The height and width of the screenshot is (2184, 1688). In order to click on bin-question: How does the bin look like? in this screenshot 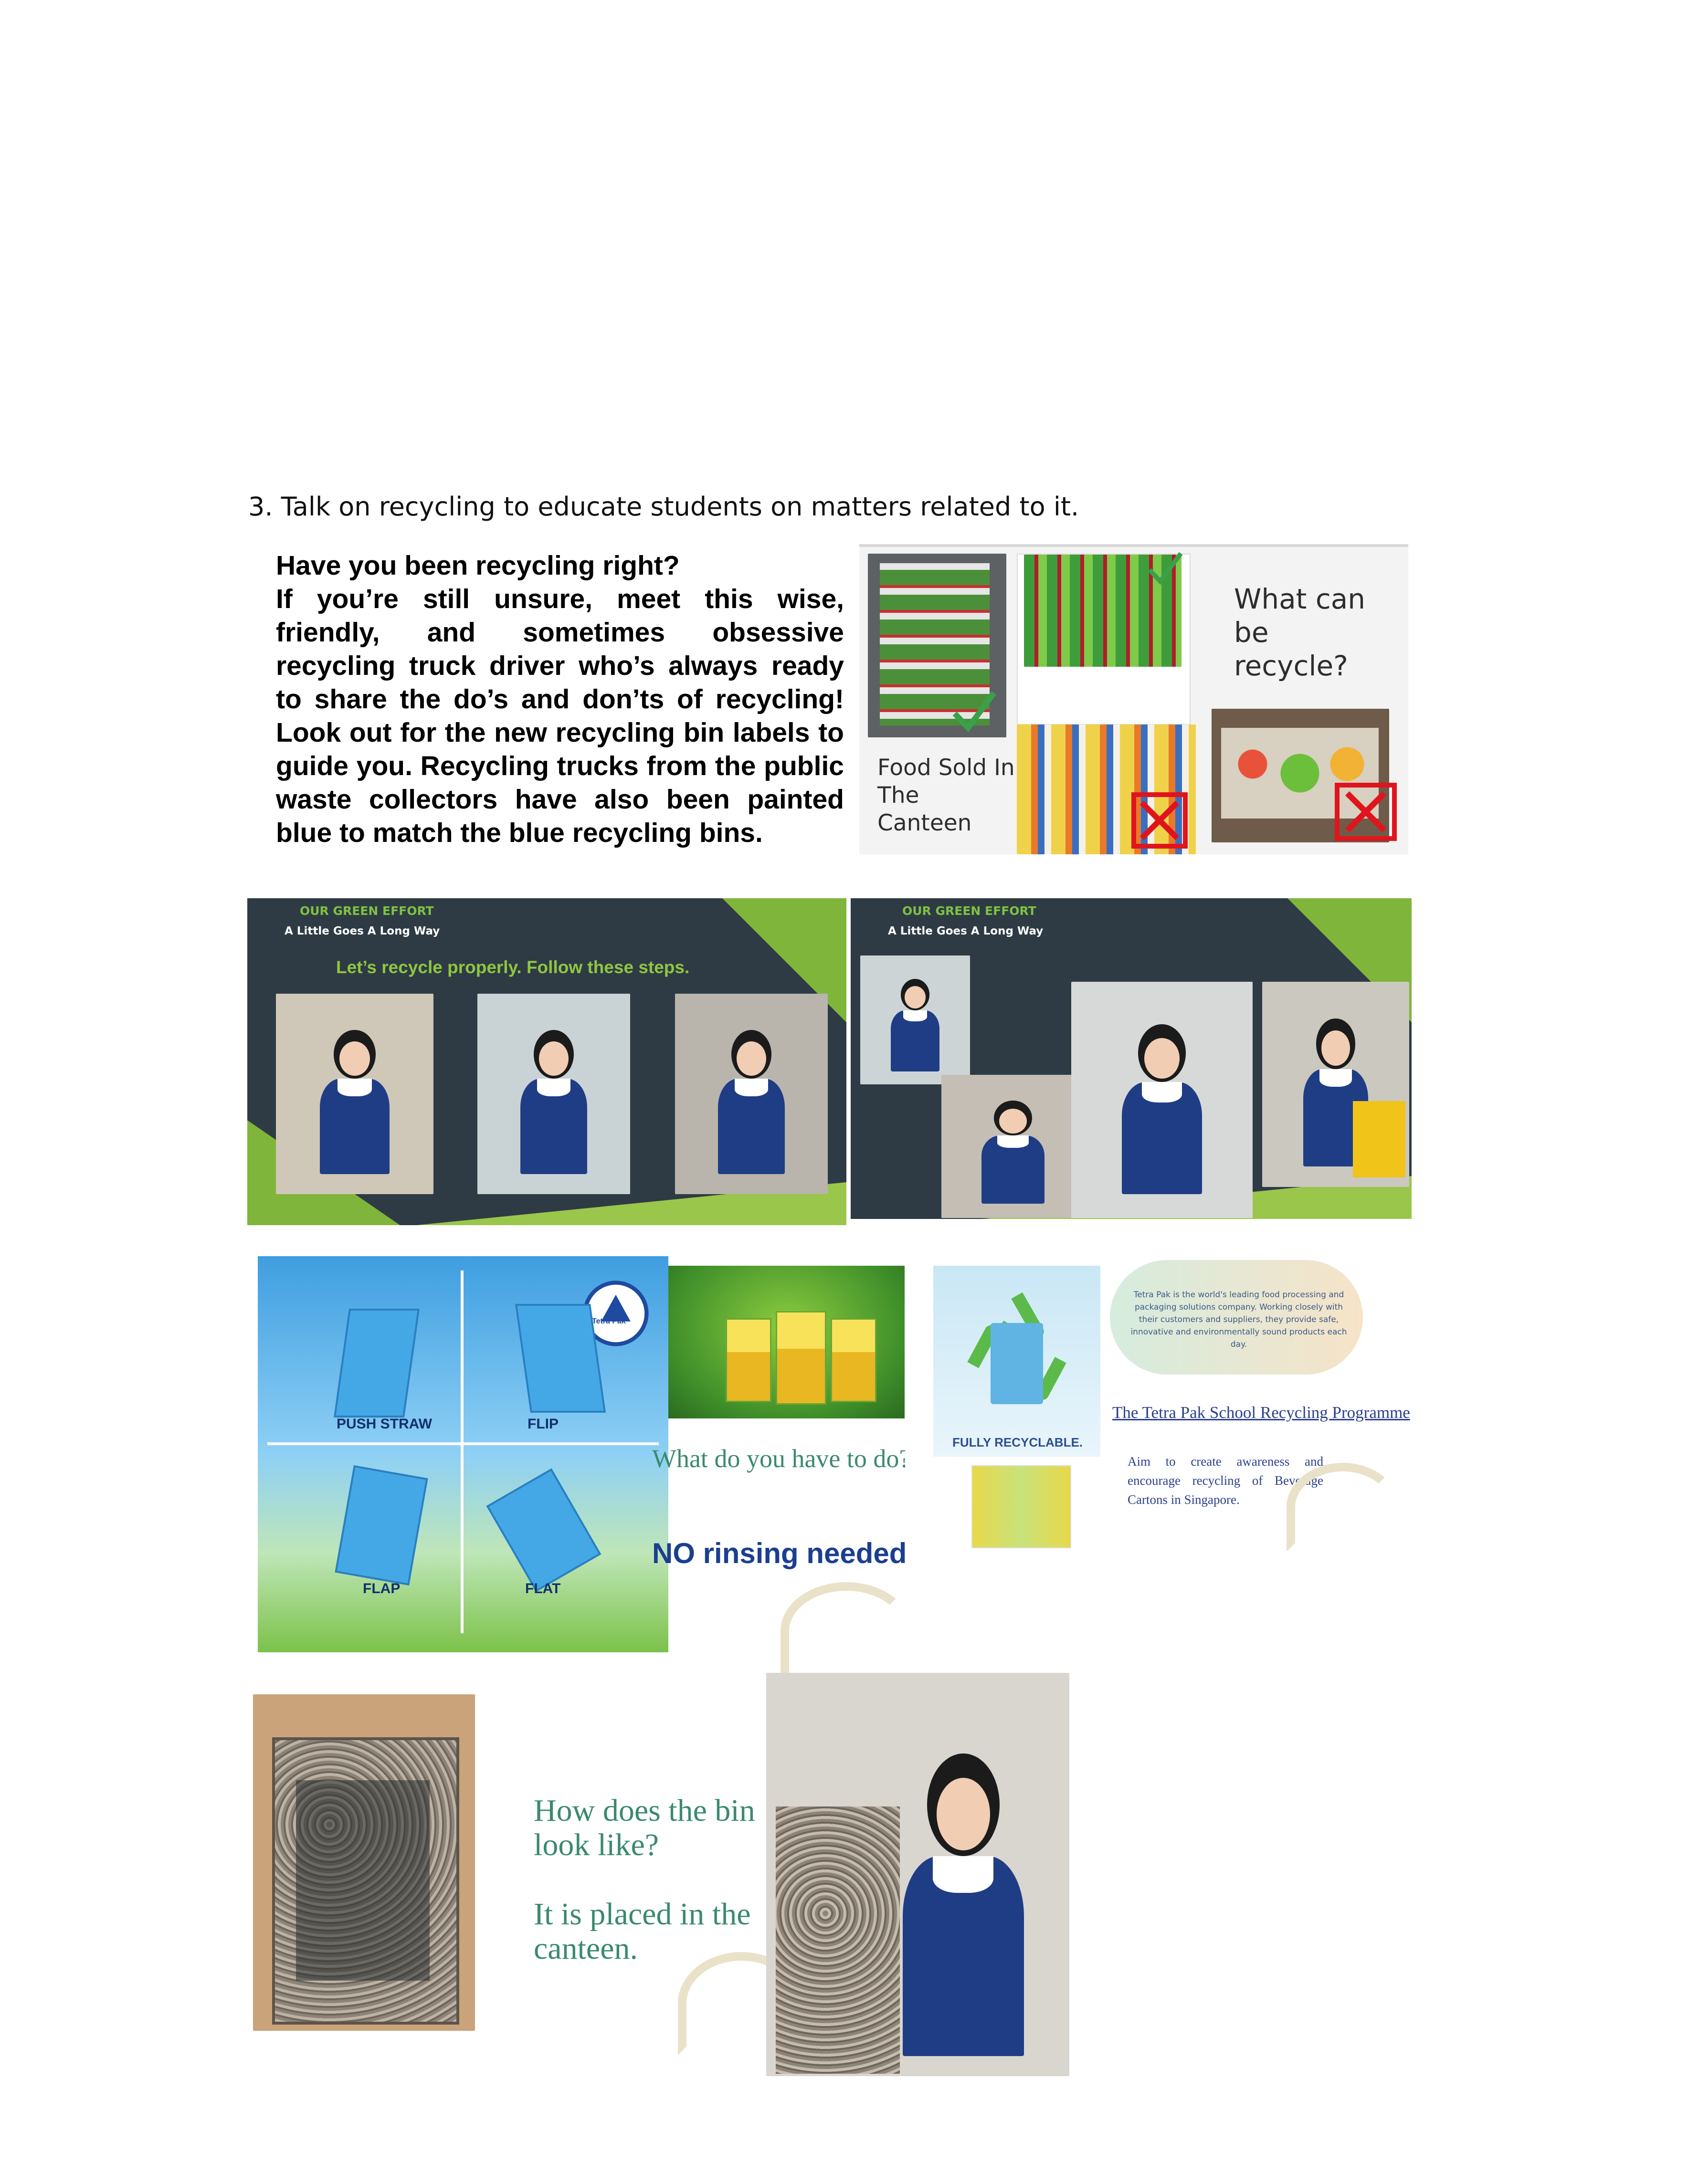, I will do `click(645, 1828)`.